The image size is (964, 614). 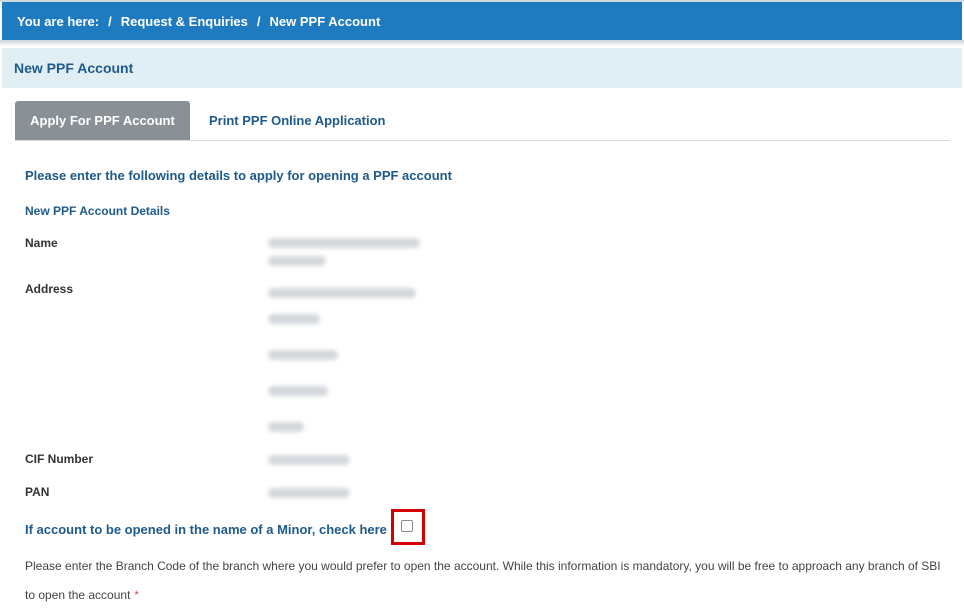 I want to click on name-label: Name, so click(x=41, y=243).